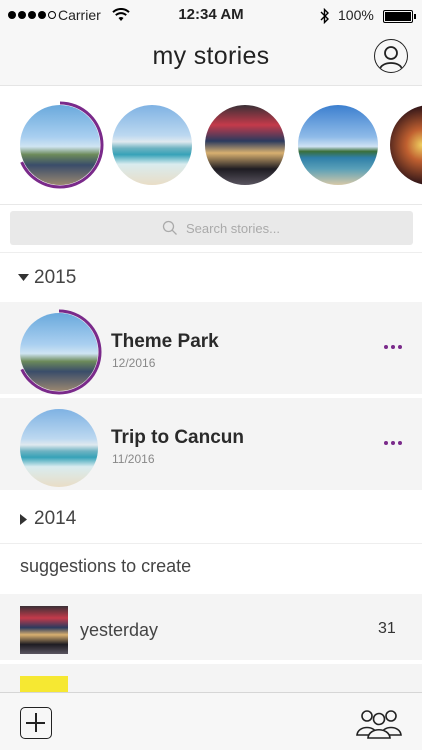 The width and height of the screenshot is (422, 750). I want to click on suggestion-label: yesterday, so click(119, 630).